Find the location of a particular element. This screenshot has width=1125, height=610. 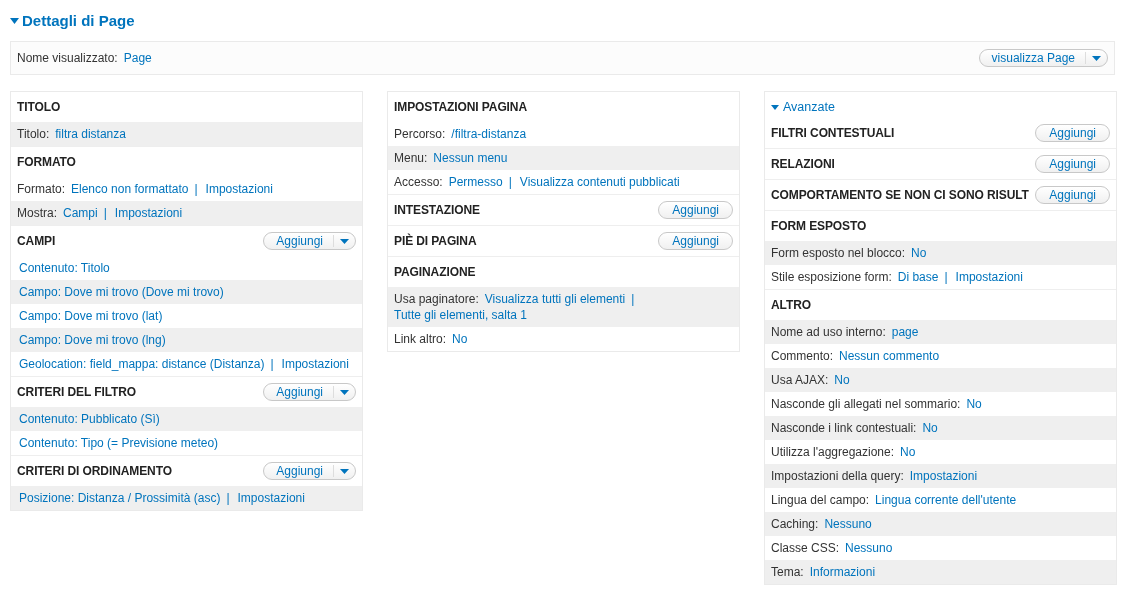

details-toggle: Dettagli di Page is located at coordinates (72, 20).